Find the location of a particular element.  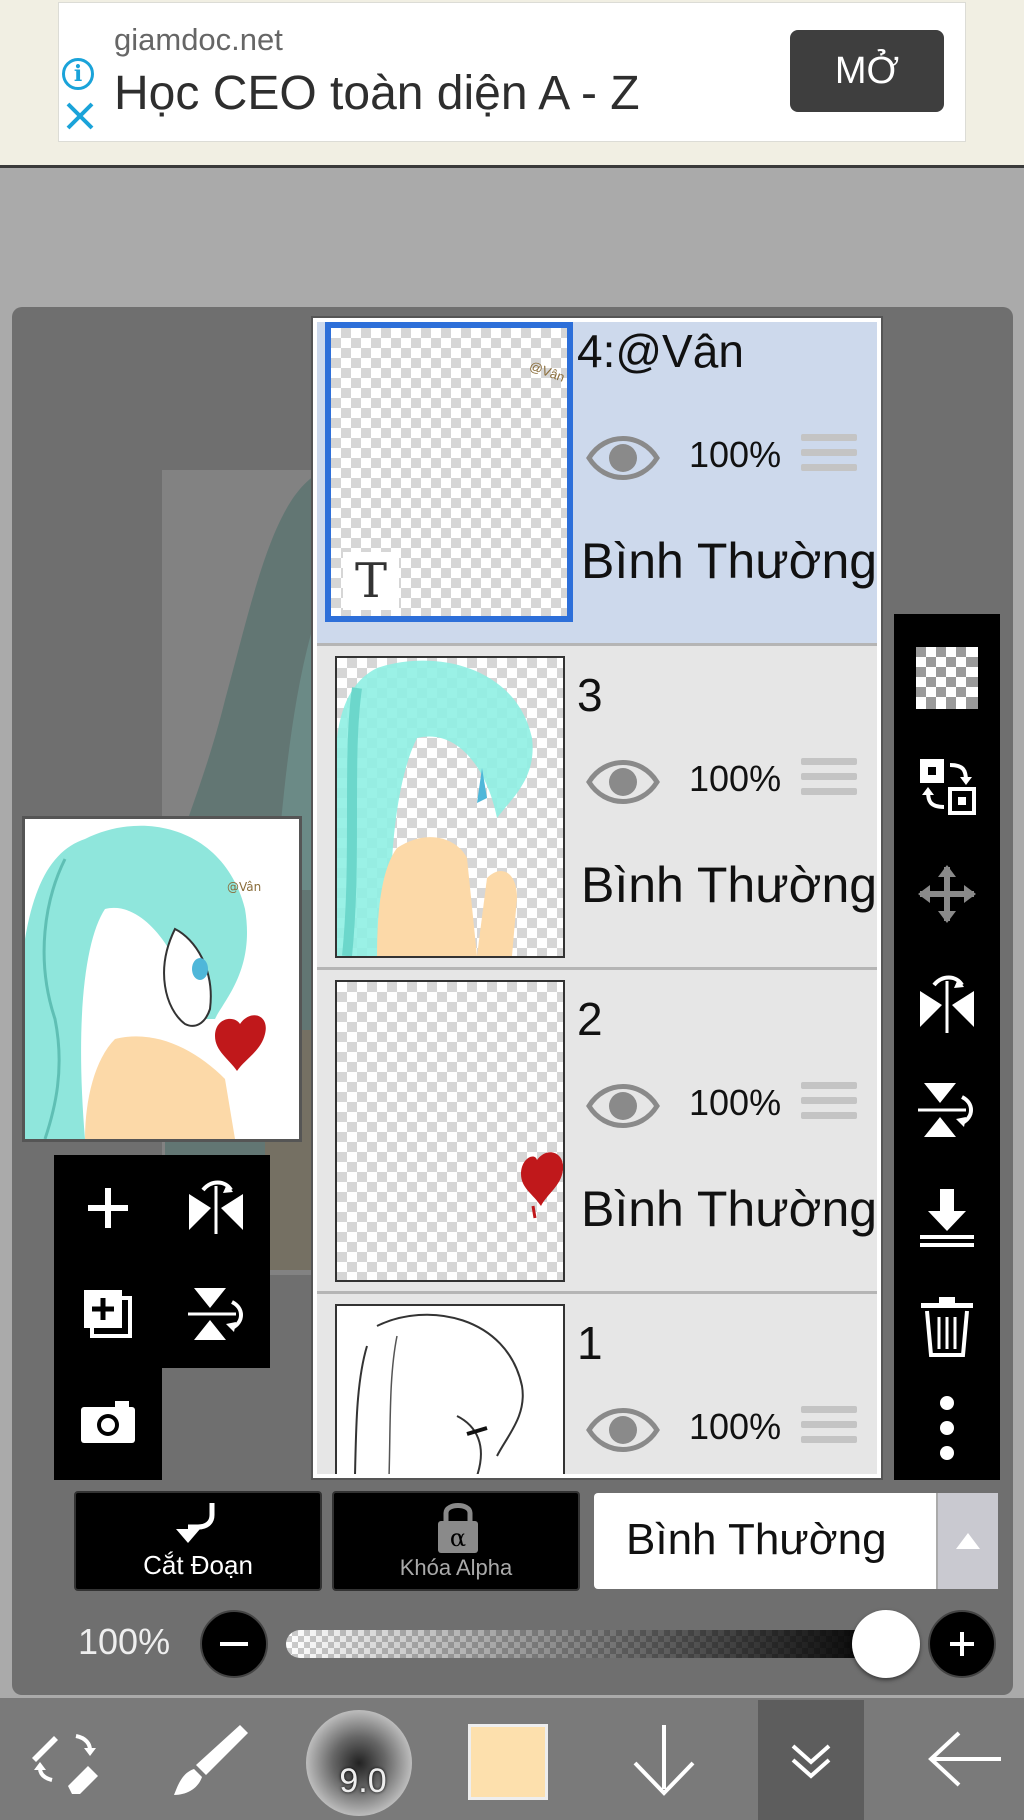

merge-down-icon is located at coordinates (947, 1218).